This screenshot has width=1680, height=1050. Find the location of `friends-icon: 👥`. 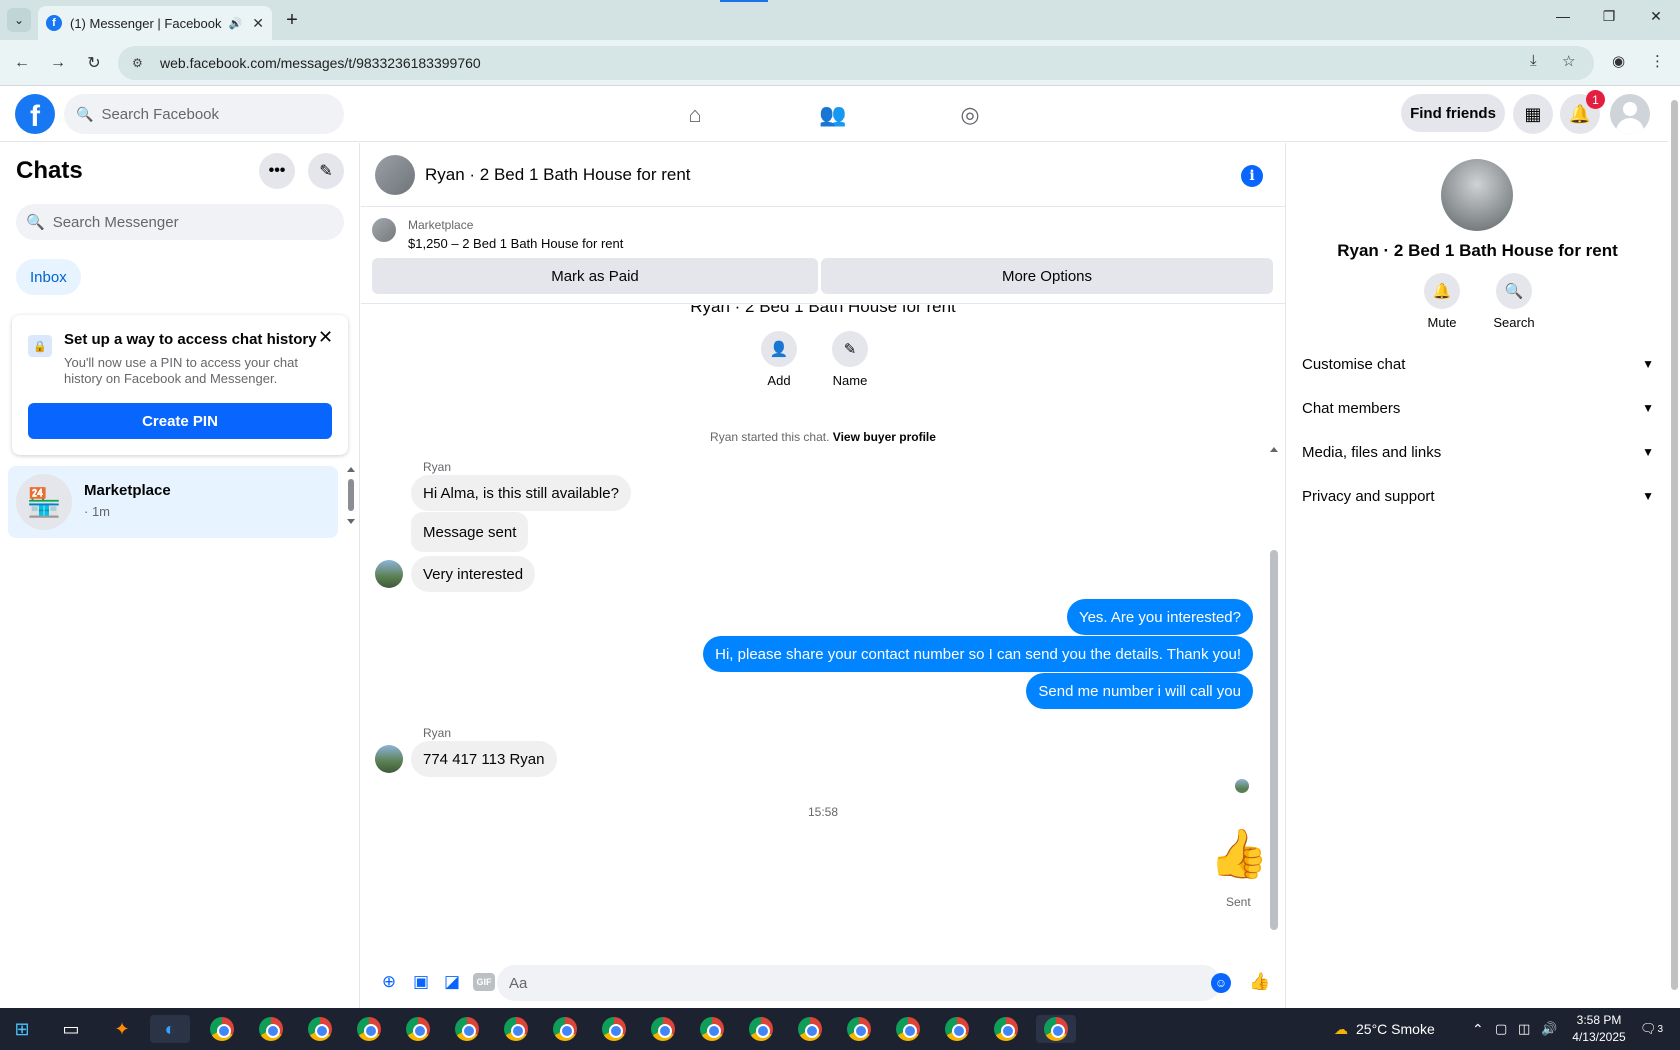

friends-icon: 👥 is located at coordinates (833, 115).